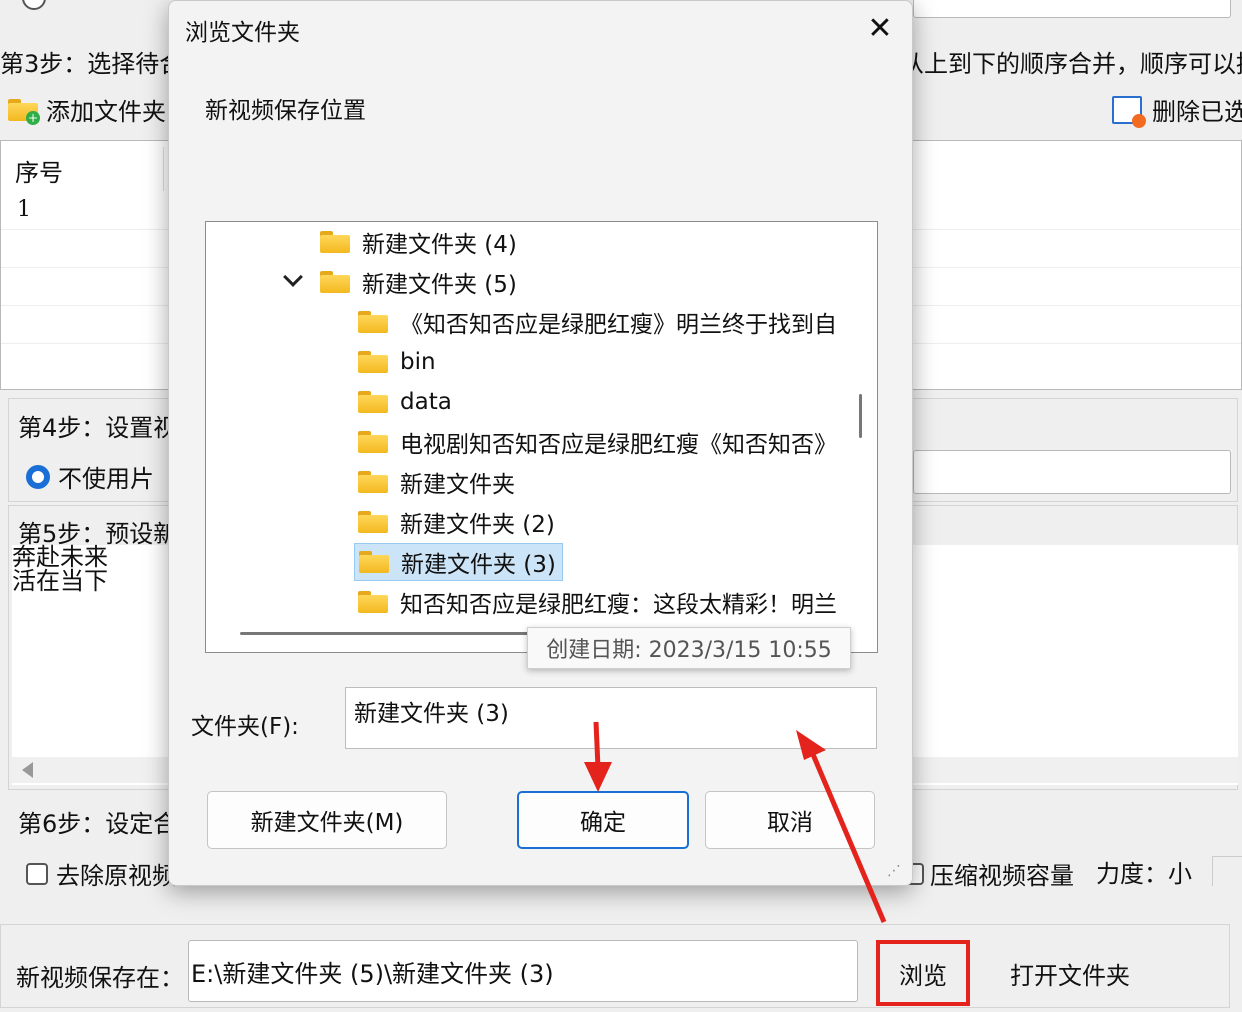 Image resolution: width=1242 pixels, height=1012 pixels. What do you see at coordinates (841, 826) in the screenshot?
I see `arrow-from-browse-to-folder-field` at bounding box center [841, 826].